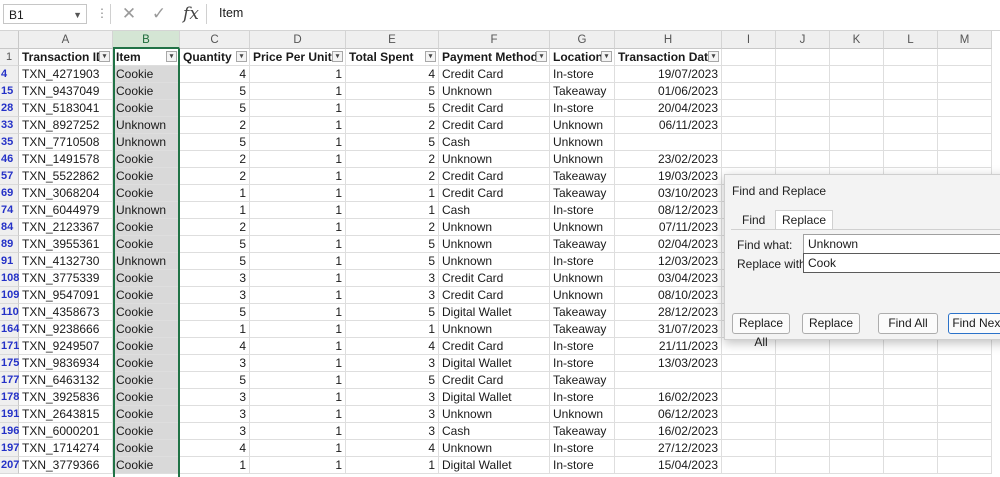  What do you see at coordinates (857, 40) in the screenshot?
I see `column-header-k: K` at bounding box center [857, 40].